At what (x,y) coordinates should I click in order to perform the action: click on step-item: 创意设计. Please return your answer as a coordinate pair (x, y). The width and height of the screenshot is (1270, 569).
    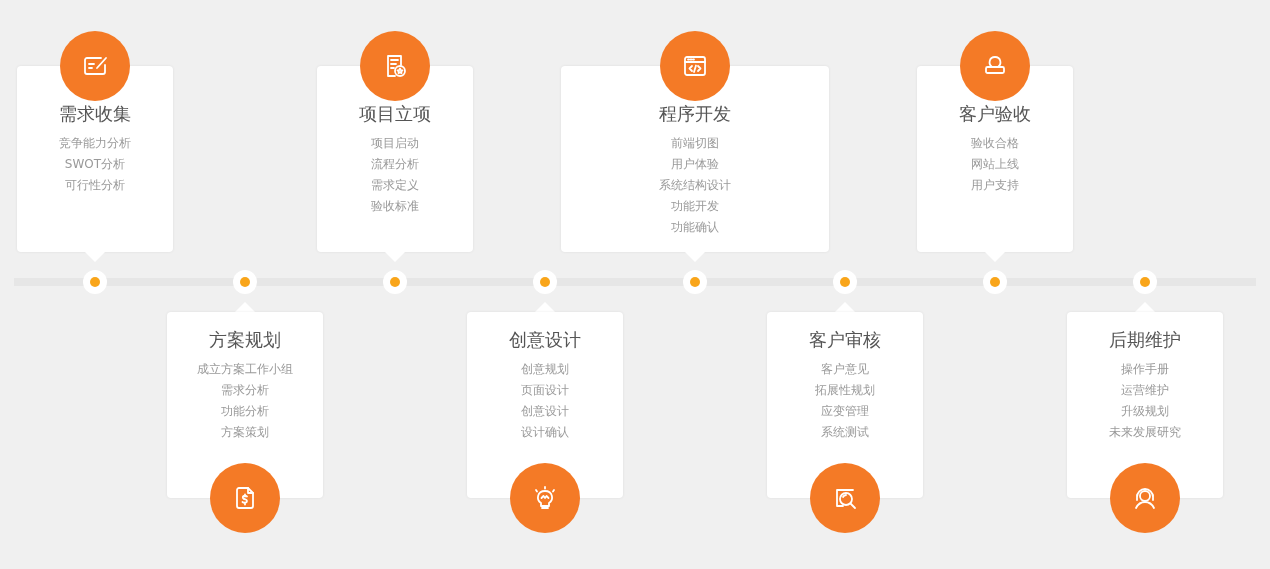
    Looking at the image, I should click on (545, 411).